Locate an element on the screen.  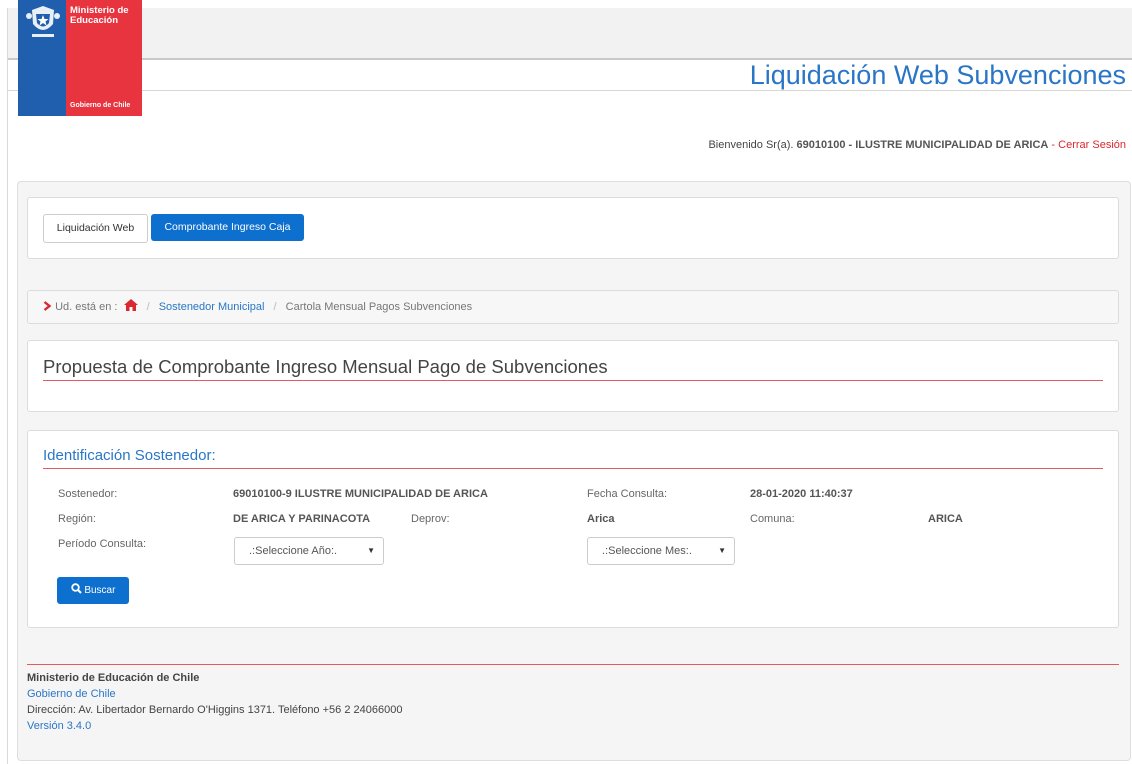
month-select-value: .:Seleccione Mes:. is located at coordinates (647, 551).